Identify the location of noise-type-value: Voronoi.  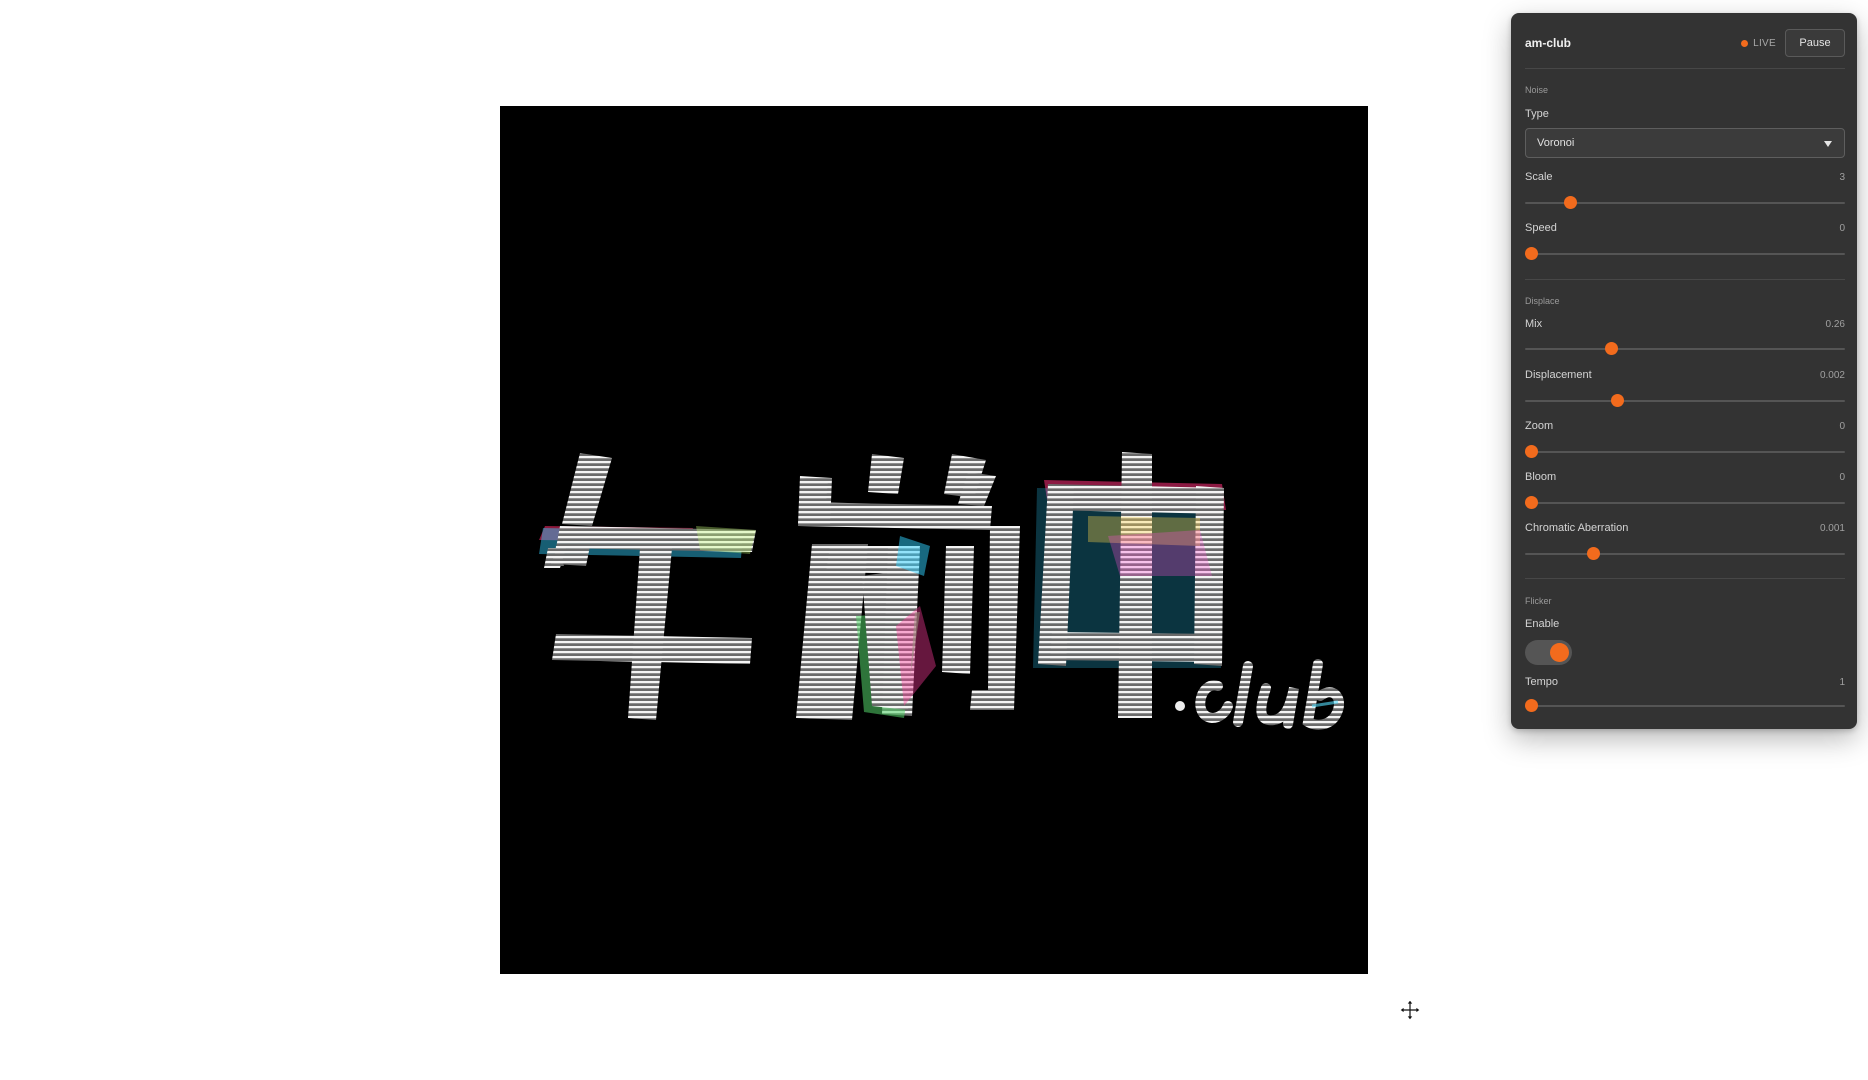
(1556, 143).